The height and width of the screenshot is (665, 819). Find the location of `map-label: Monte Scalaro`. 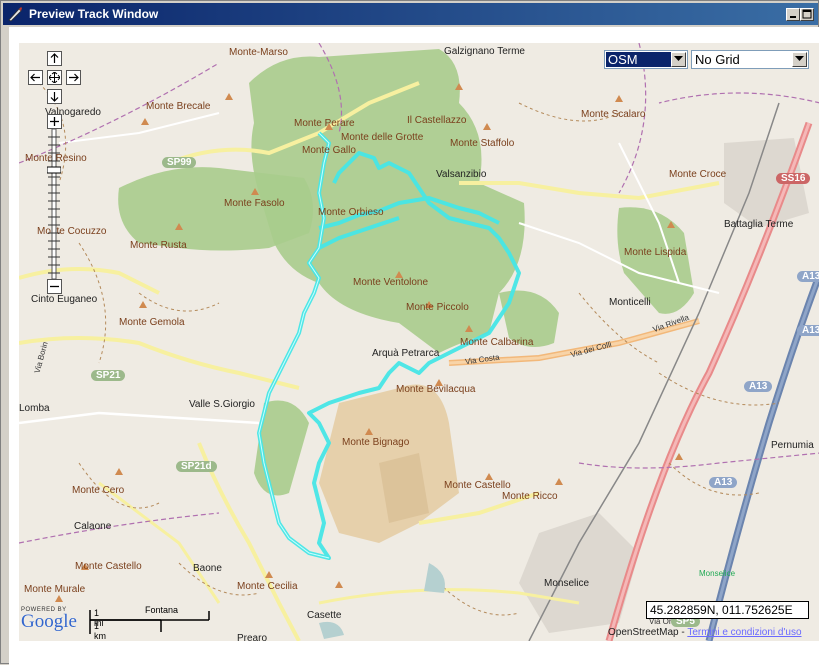

map-label: Monte Scalaro is located at coordinates (613, 114).